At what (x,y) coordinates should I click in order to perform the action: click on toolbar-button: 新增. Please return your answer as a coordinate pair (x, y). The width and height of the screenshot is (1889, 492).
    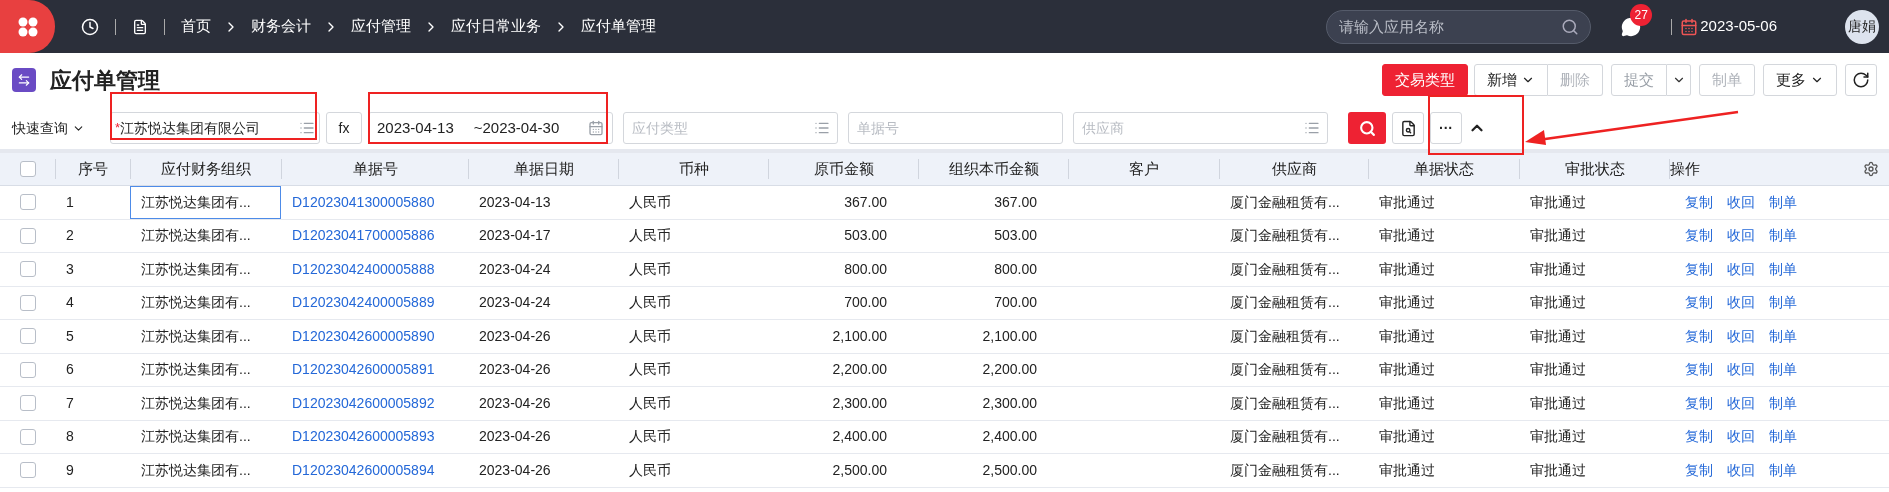
    Looking at the image, I should click on (1511, 80).